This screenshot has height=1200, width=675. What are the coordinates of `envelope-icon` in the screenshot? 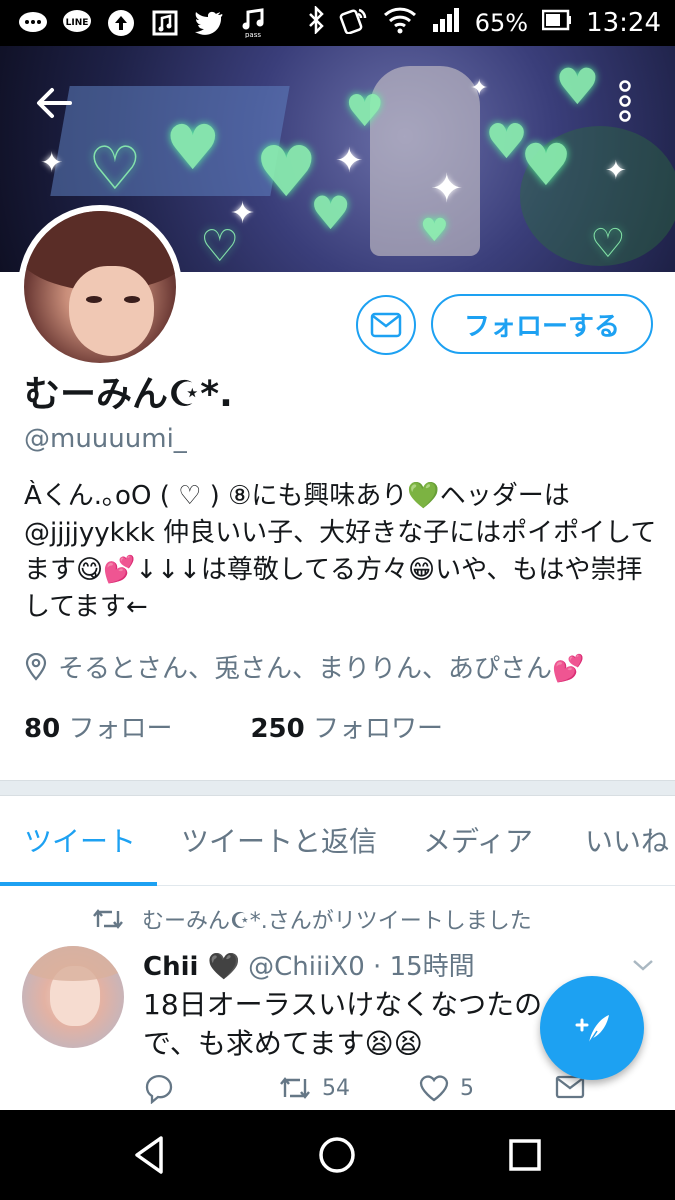 It's located at (386, 325).